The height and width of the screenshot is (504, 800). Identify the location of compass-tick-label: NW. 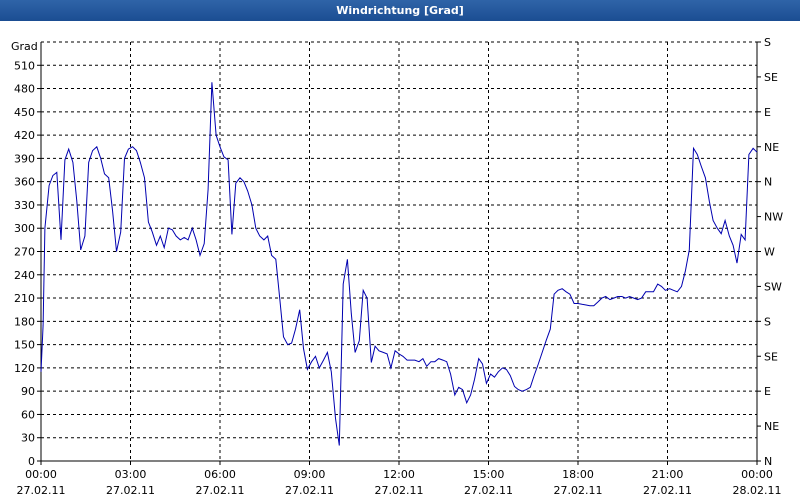
(773, 217).